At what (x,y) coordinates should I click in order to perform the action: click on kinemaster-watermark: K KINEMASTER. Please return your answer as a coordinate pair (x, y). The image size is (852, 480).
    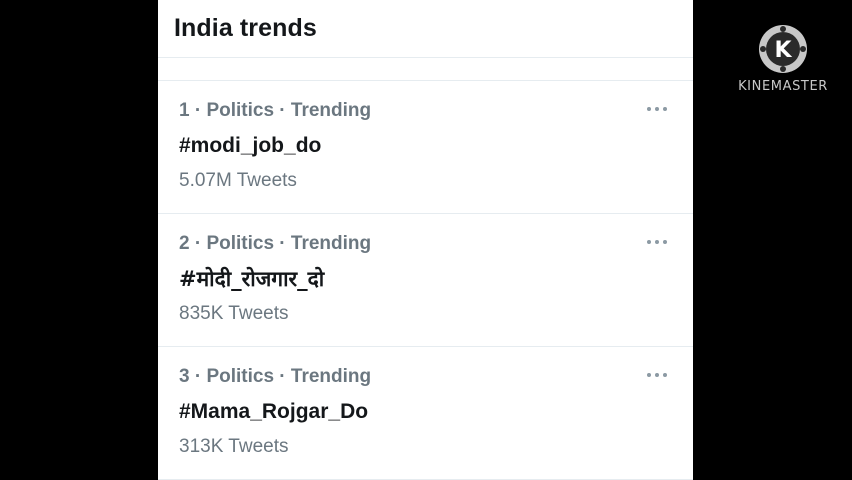
    Looking at the image, I should click on (783, 59).